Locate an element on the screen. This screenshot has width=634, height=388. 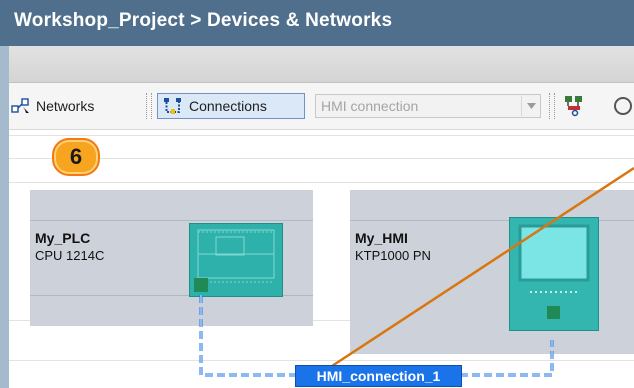
window-title: Workshop_Project > Devices & Networks is located at coordinates (203, 20).